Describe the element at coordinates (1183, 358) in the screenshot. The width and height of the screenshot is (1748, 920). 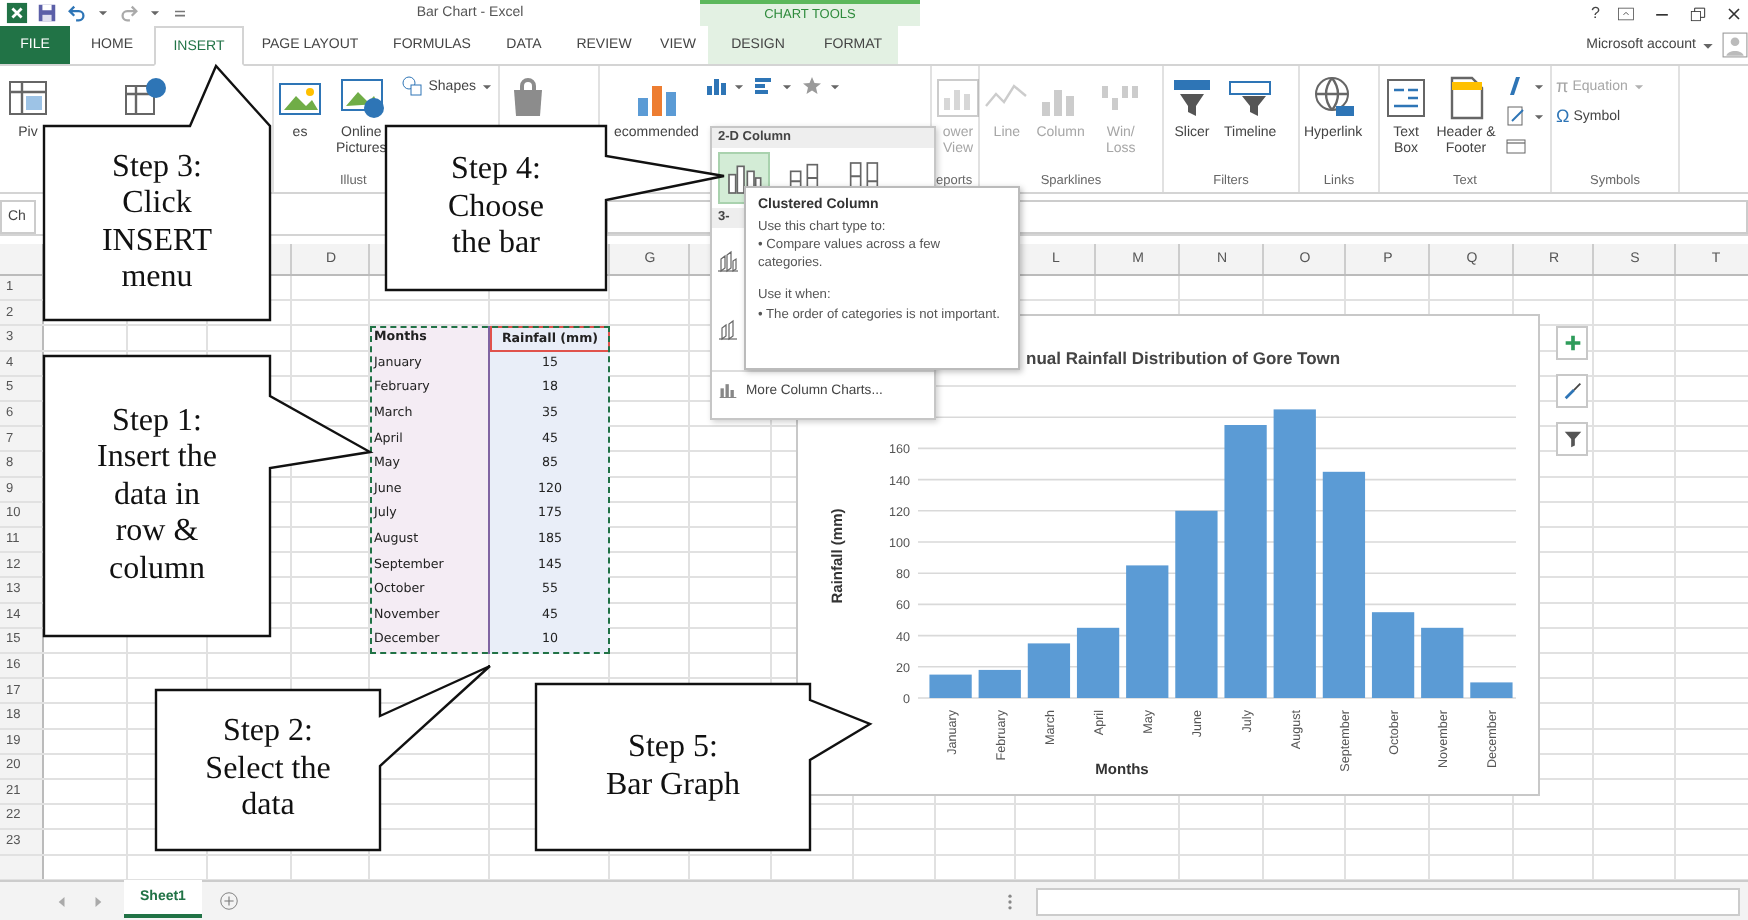
I see `chart-title: nual Rainfall Distribution of Gore Town` at that location.